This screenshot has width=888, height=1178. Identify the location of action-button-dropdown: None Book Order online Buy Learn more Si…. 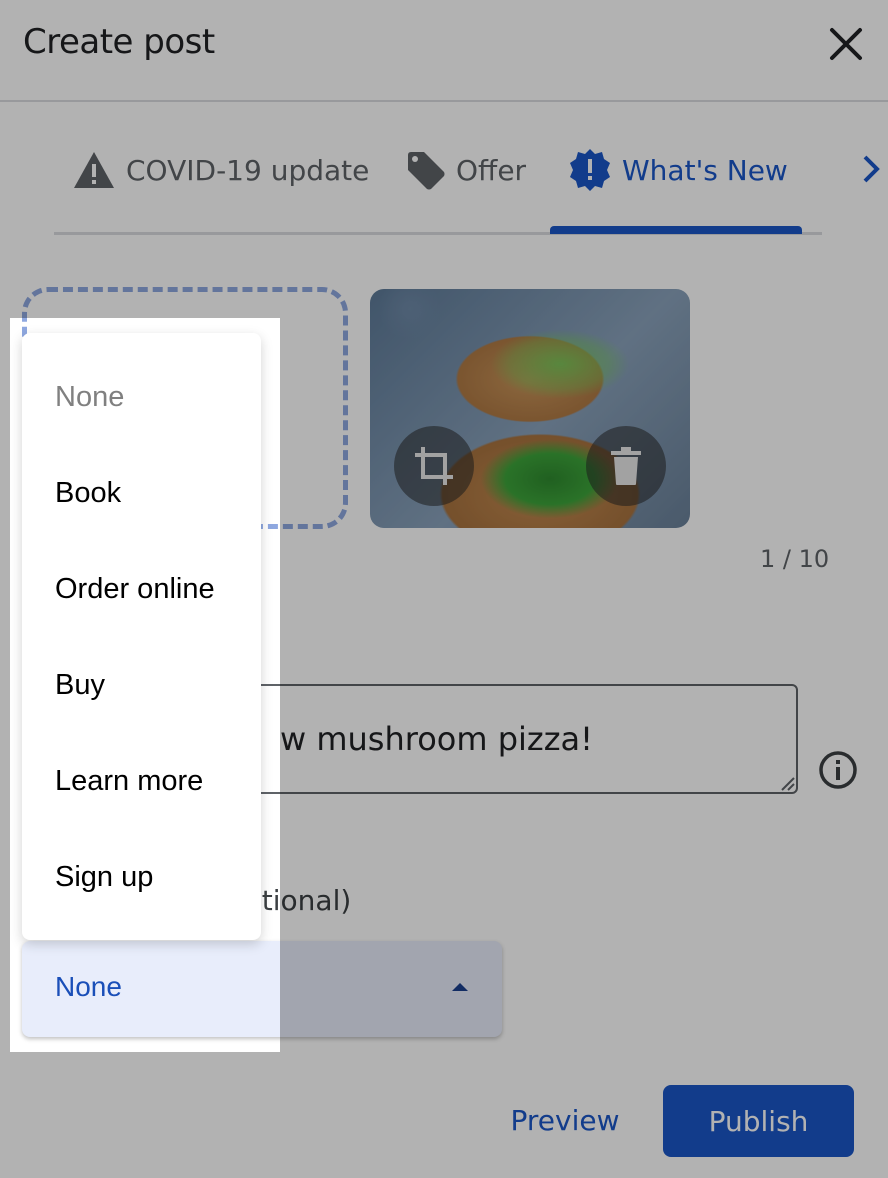
(141, 636).